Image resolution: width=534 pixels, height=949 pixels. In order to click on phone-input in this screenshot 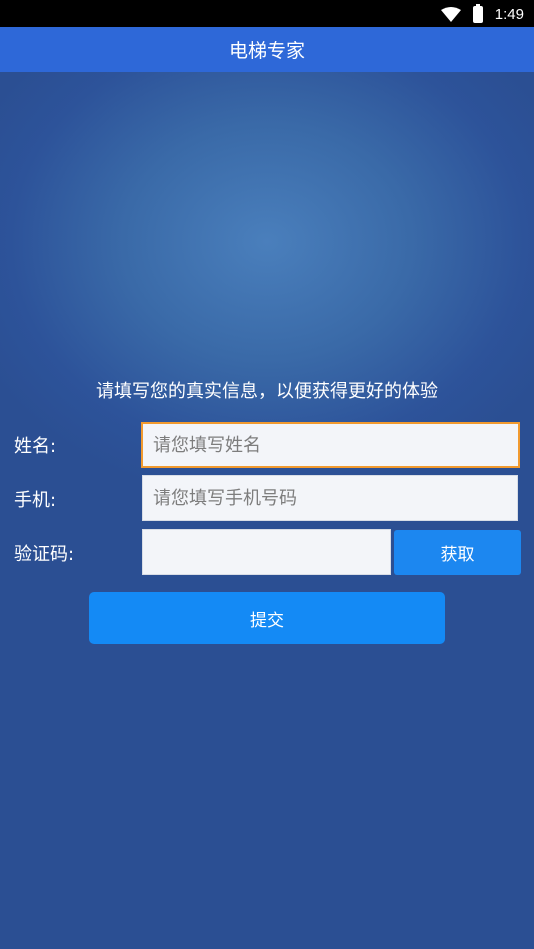, I will do `click(330, 498)`.